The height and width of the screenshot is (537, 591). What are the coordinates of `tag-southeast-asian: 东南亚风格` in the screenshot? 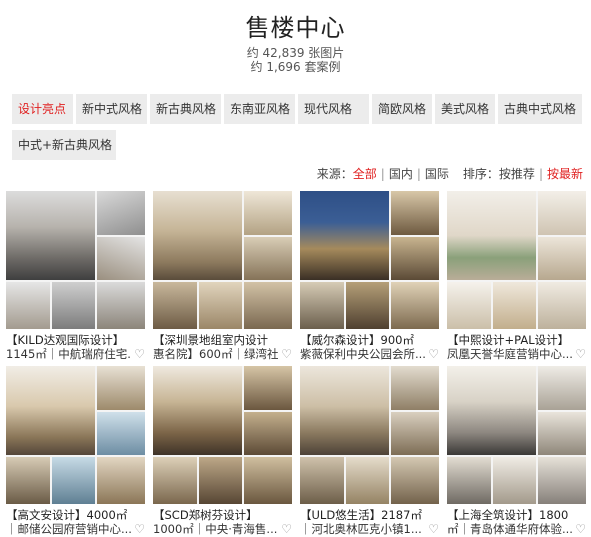 It's located at (259, 109).